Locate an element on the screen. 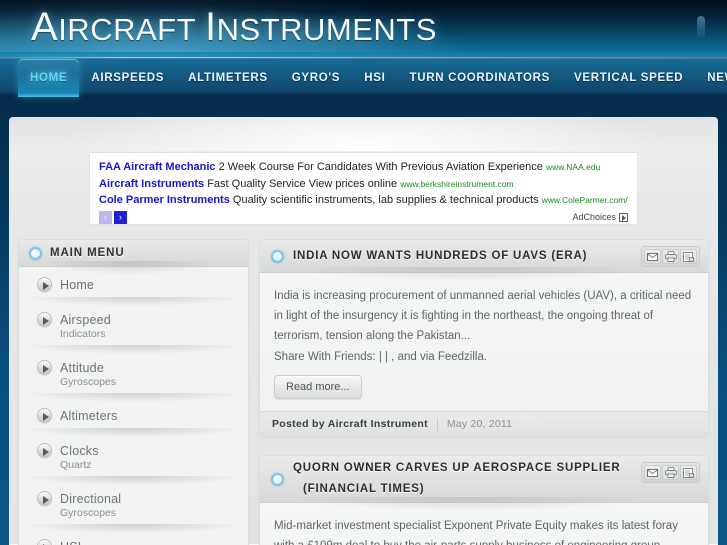 The width and height of the screenshot is (727, 545). adchoices-triangle-icon is located at coordinates (623, 217).